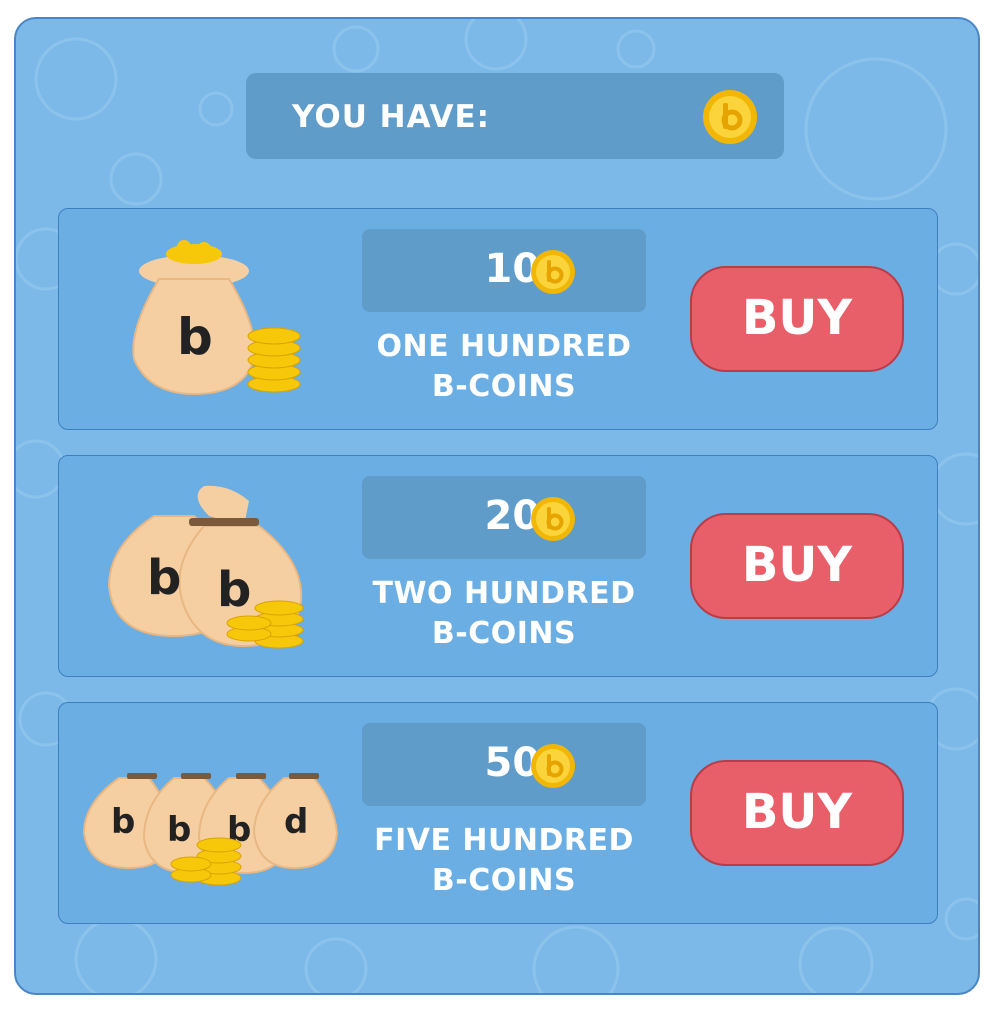 The width and height of the screenshot is (1000, 1014). What do you see at coordinates (216, 318) in the screenshot?
I see `single-money-bag-icon: b` at bounding box center [216, 318].